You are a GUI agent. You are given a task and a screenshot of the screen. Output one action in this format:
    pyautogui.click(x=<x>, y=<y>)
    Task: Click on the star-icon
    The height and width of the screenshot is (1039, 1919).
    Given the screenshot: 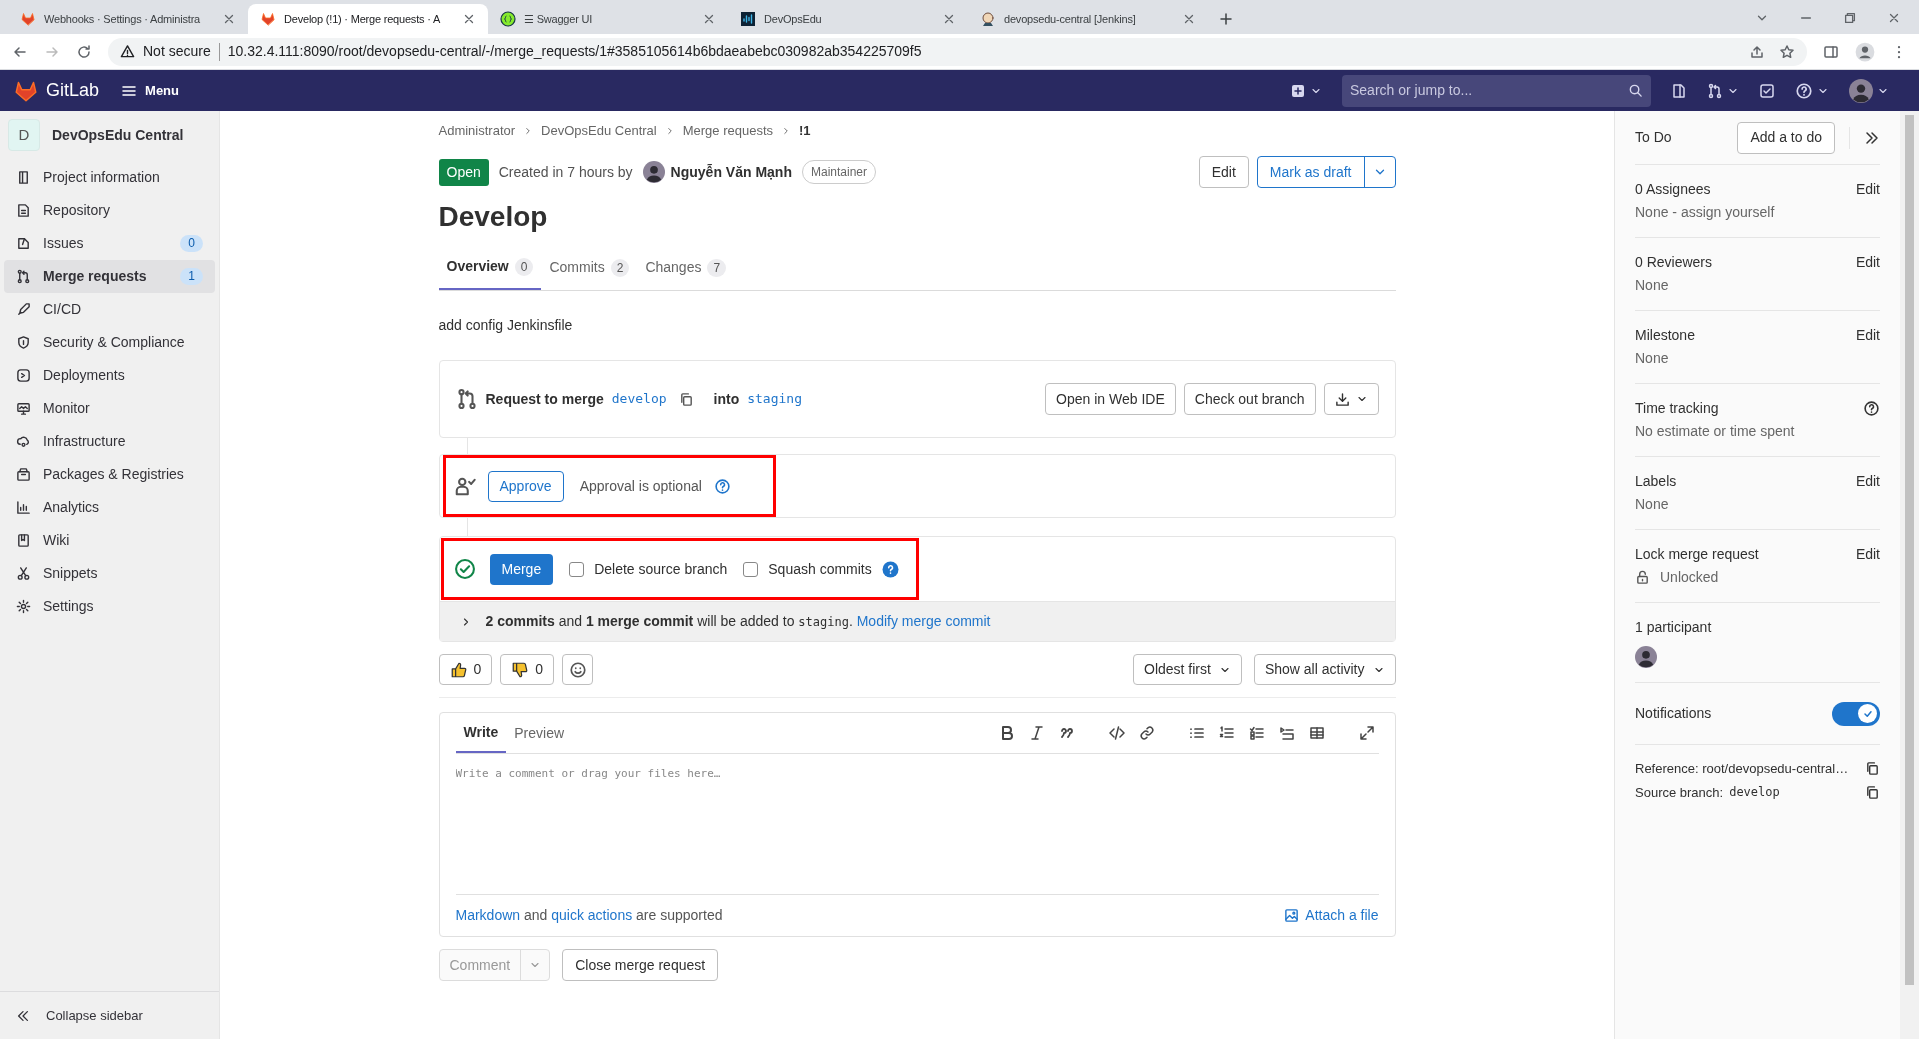 What is the action you would take?
    pyautogui.click(x=1787, y=51)
    